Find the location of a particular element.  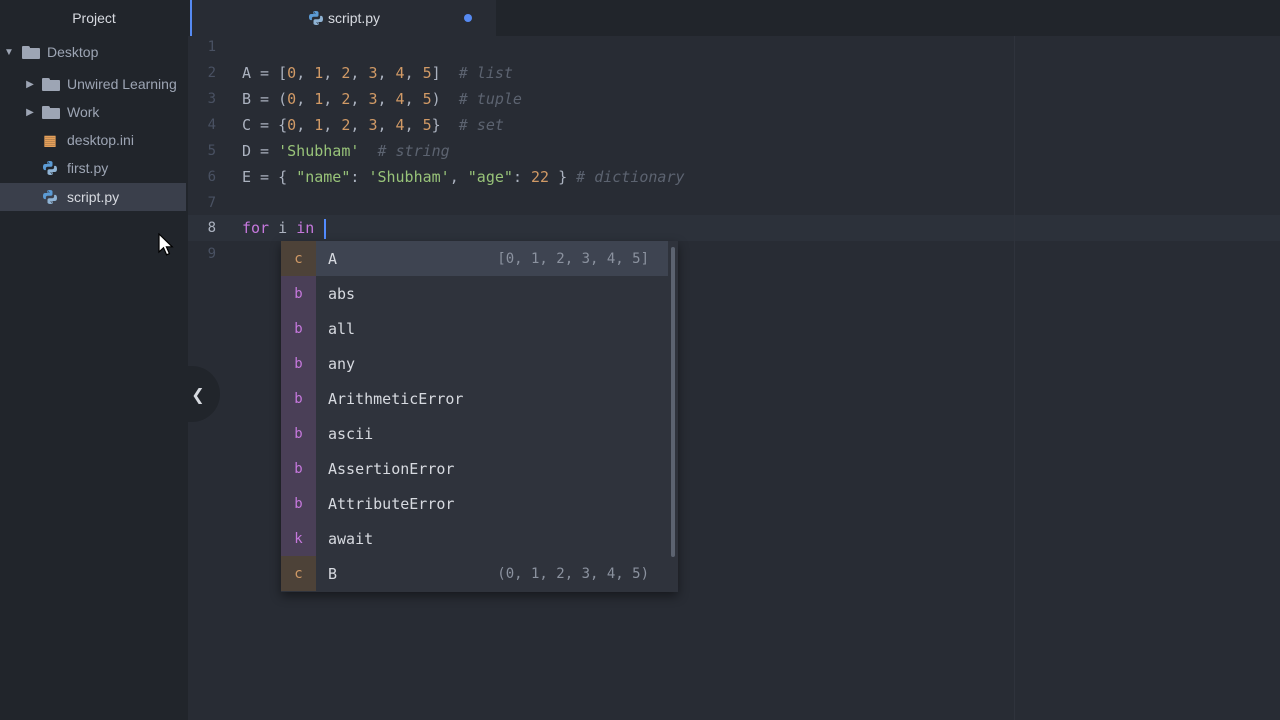

autocomplete-scrollbar is located at coordinates (673, 402).